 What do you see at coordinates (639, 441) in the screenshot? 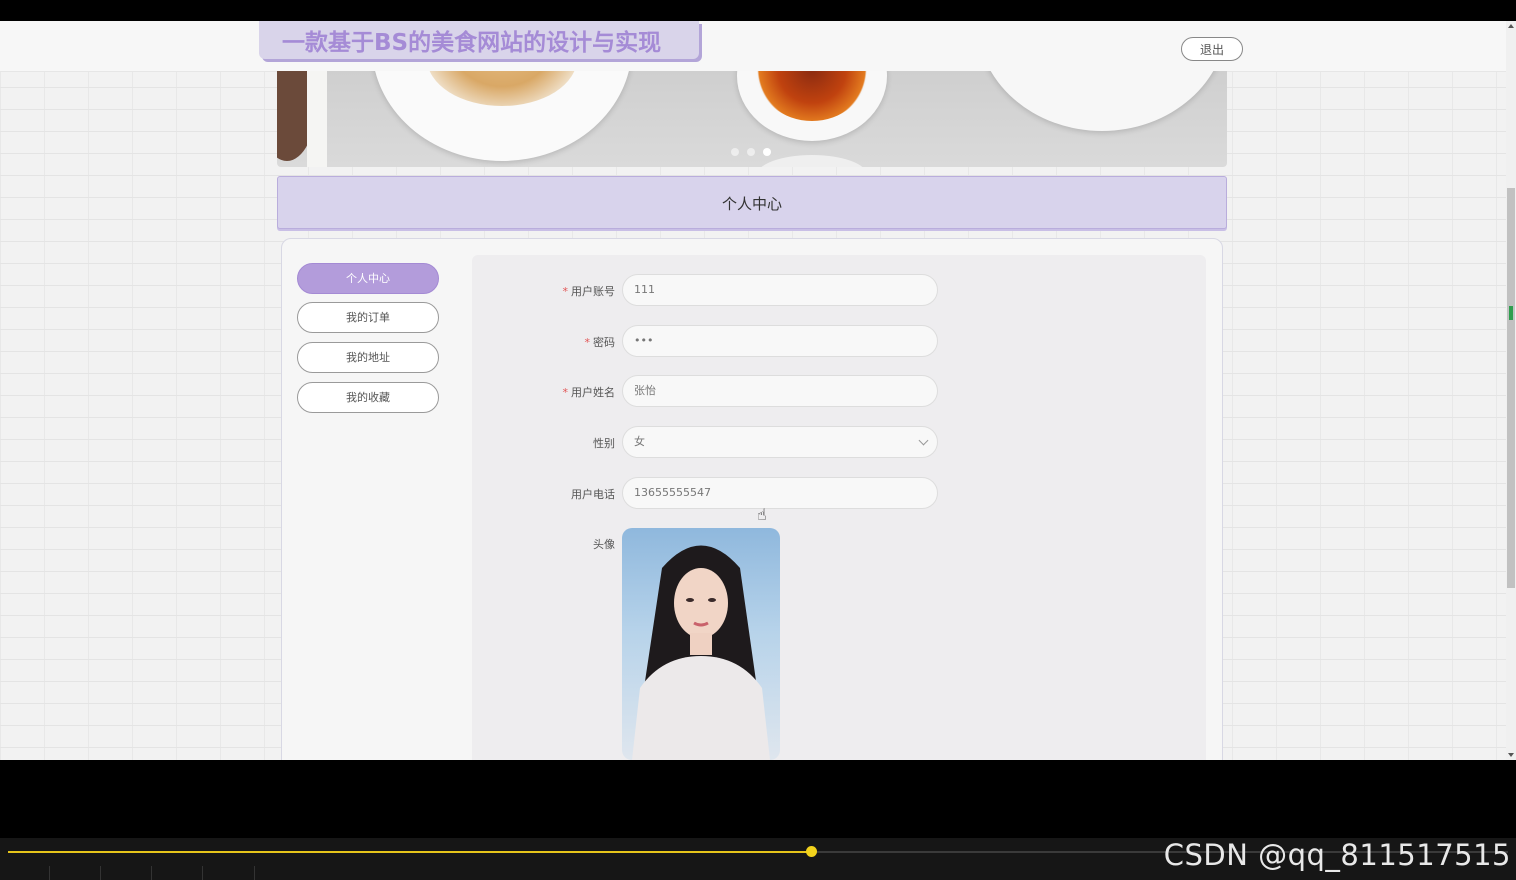
I see `gender-value: 女` at bounding box center [639, 441].